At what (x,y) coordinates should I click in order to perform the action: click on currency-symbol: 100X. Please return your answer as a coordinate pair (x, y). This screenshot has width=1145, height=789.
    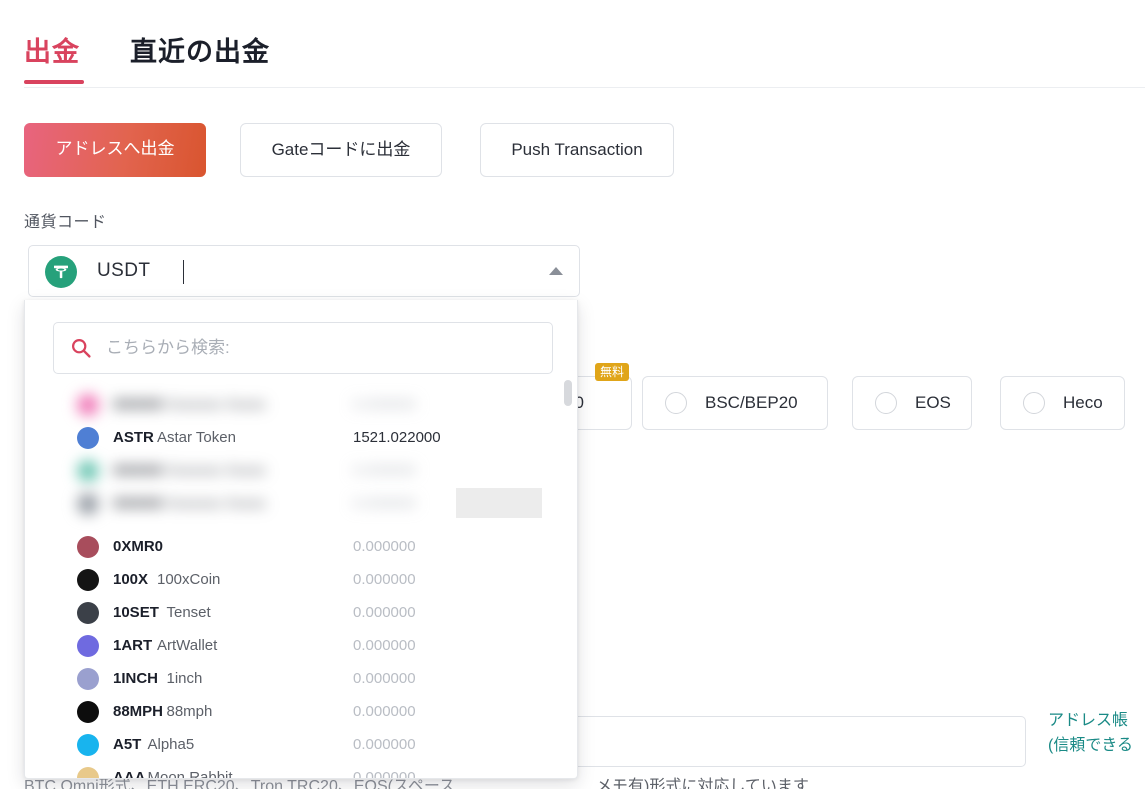
    Looking at the image, I should click on (131, 579).